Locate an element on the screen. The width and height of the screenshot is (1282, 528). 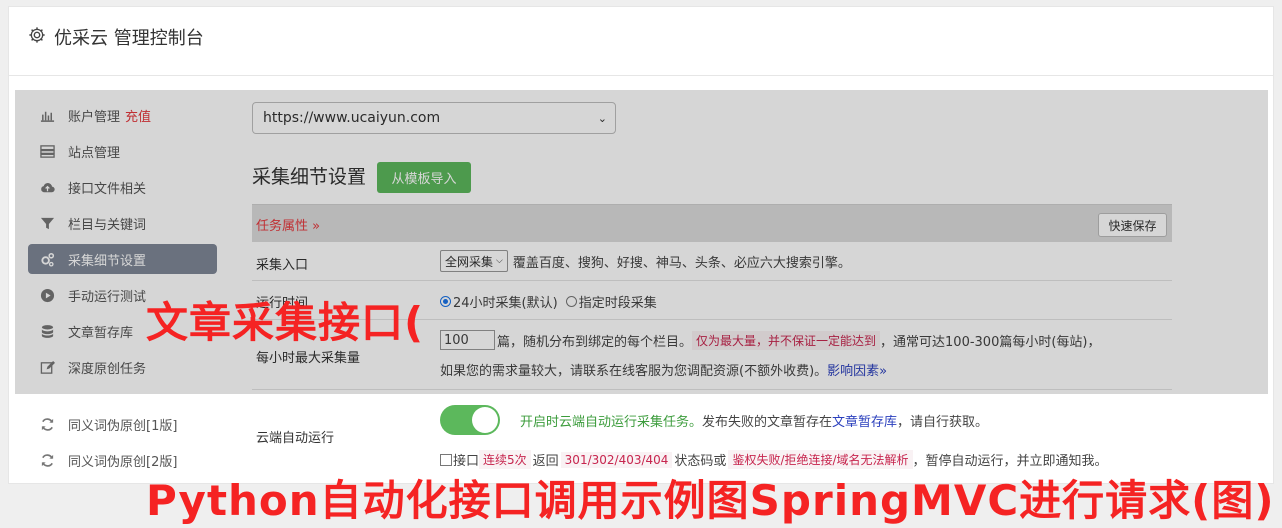
sidebar-item-label: 账户管理 is located at coordinates (94, 117).